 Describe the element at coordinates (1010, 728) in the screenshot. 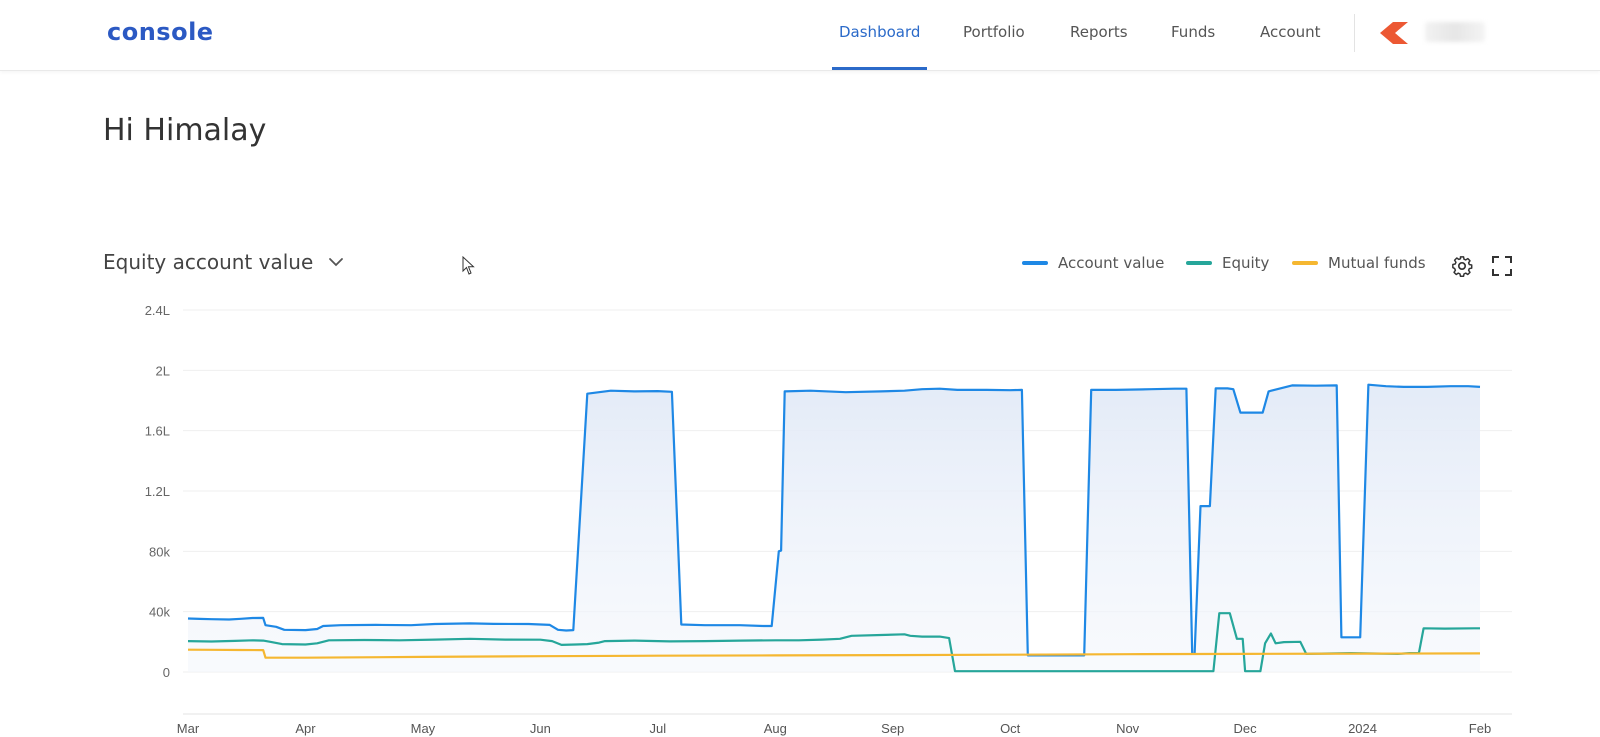

I see `x-tick-label: Oct` at that location.